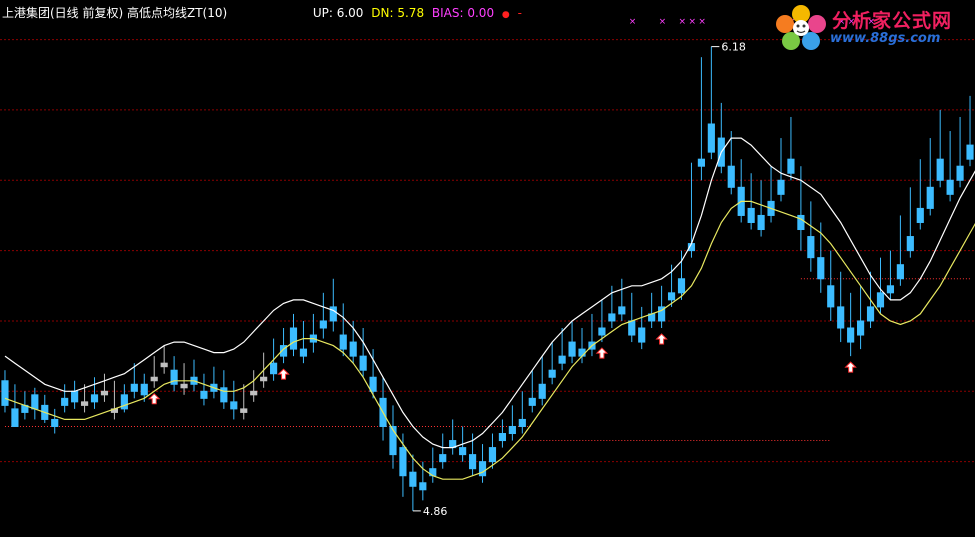 The width and height of the screenshot is (975, 537). Describe the element at coordinates (885, 38) in the screenshot. I see `watermark-url: www.88gs.com` at that location.